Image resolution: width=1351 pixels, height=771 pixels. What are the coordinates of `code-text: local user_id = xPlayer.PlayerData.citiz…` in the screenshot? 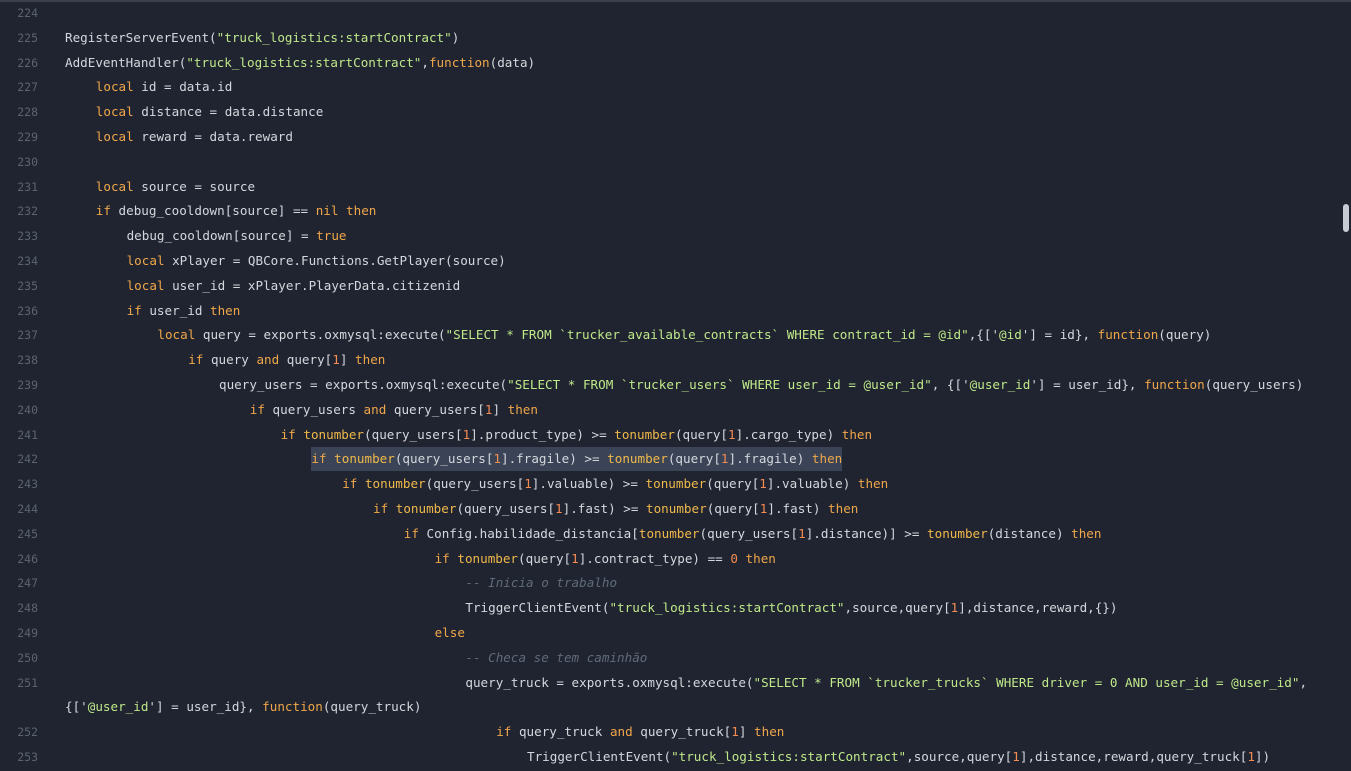 It's located at (294, 286).